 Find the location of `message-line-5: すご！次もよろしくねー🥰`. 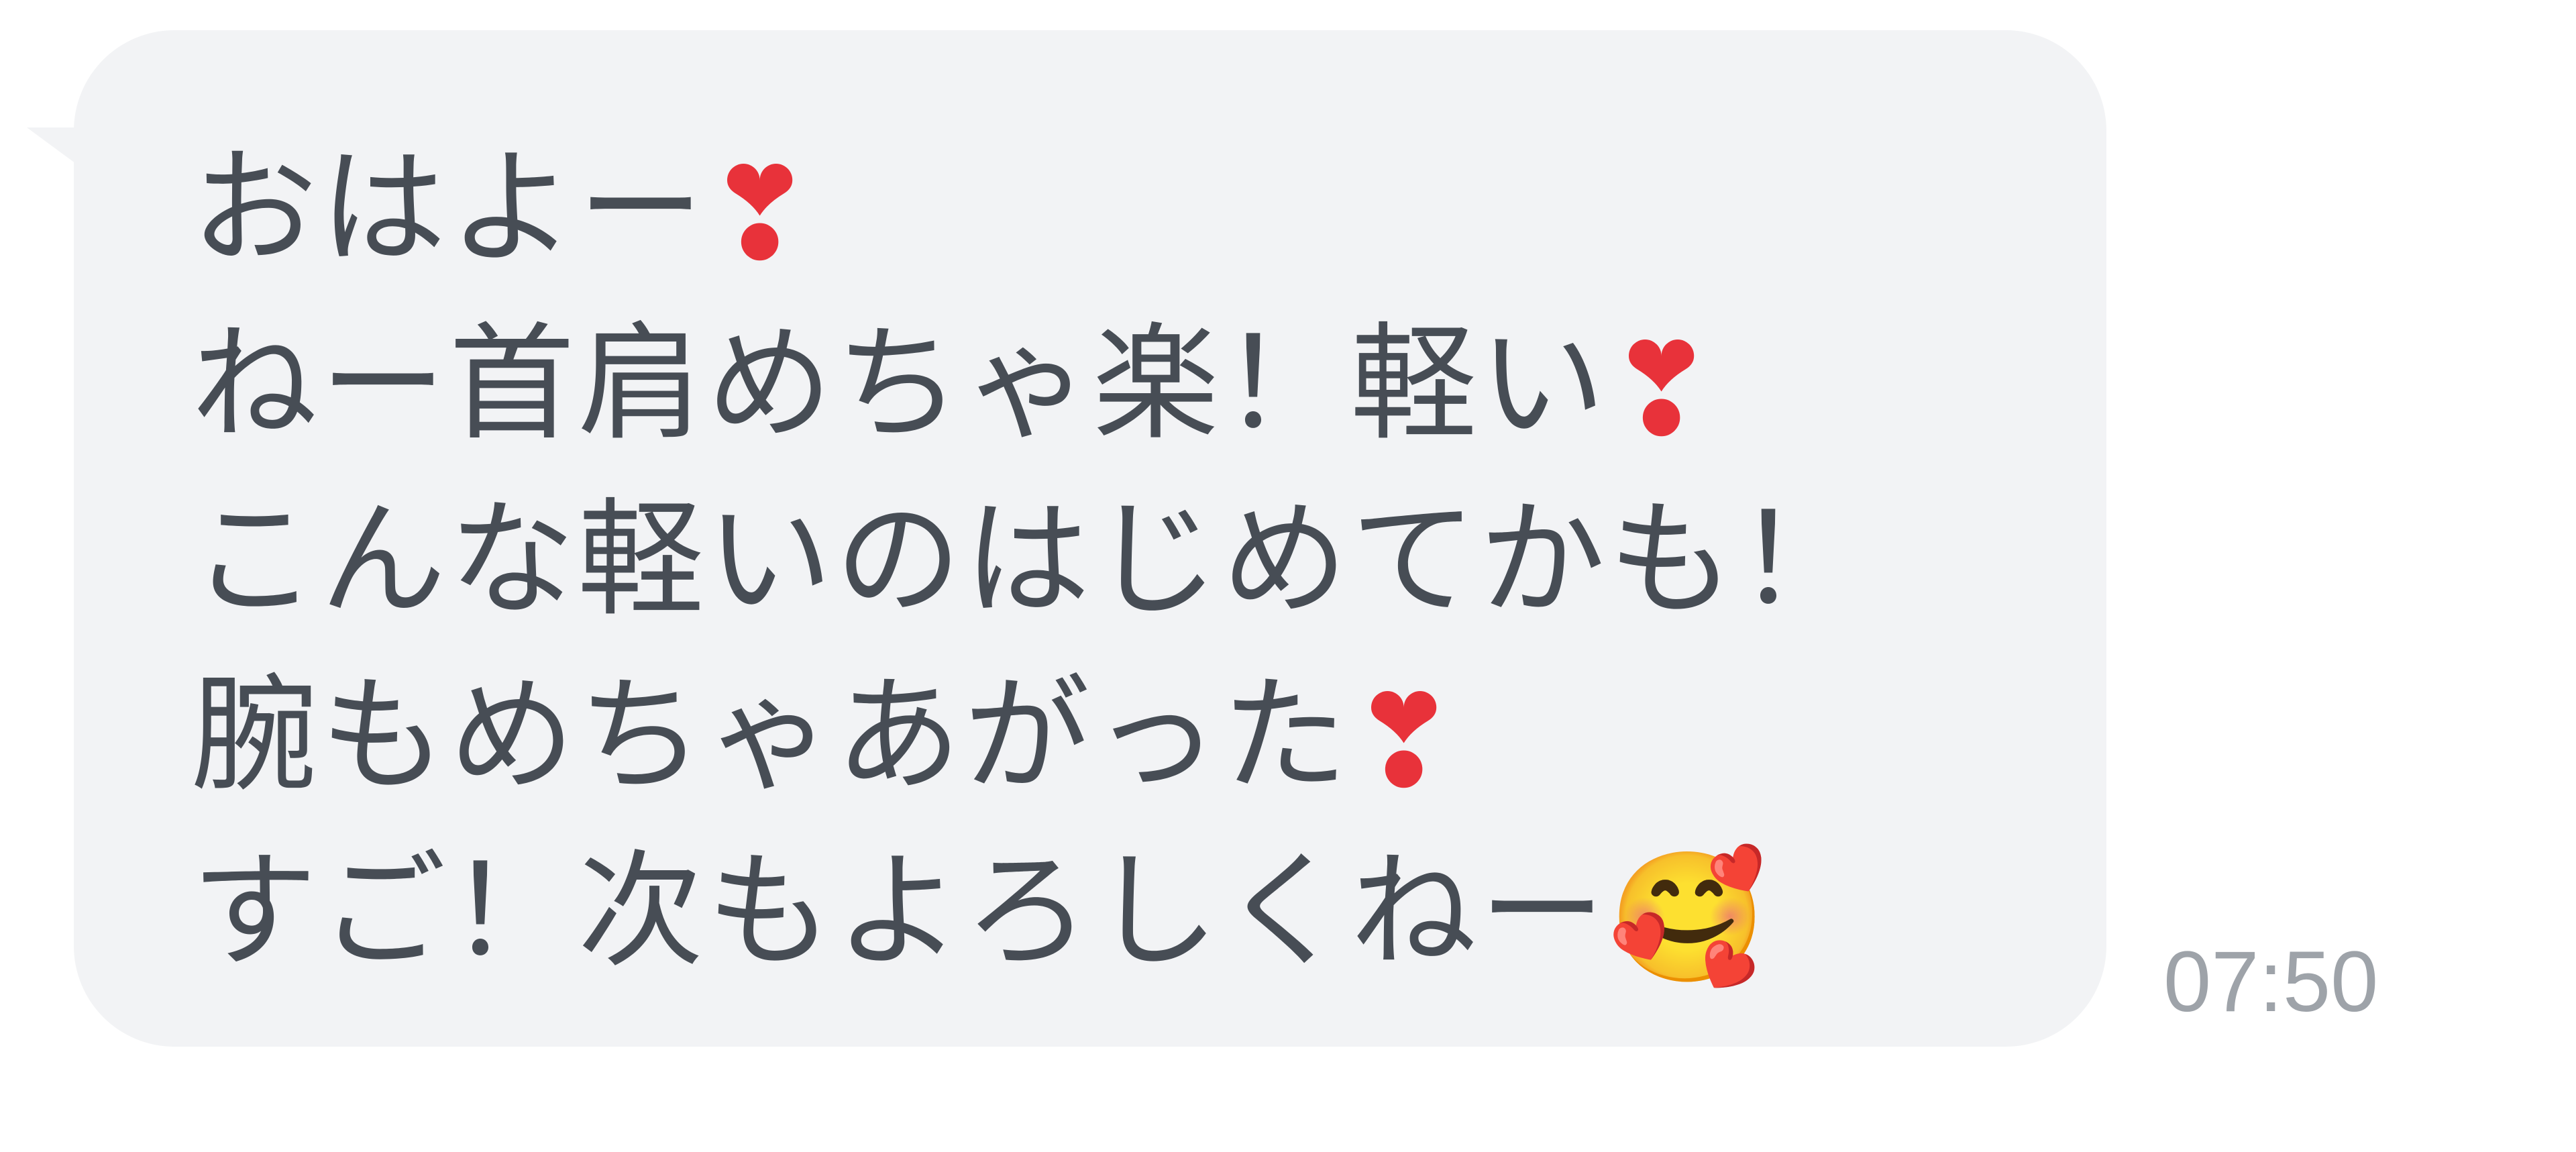

message-line-5: すご！次もよろしくねー🥰 is located at coordinates (1148, 912).